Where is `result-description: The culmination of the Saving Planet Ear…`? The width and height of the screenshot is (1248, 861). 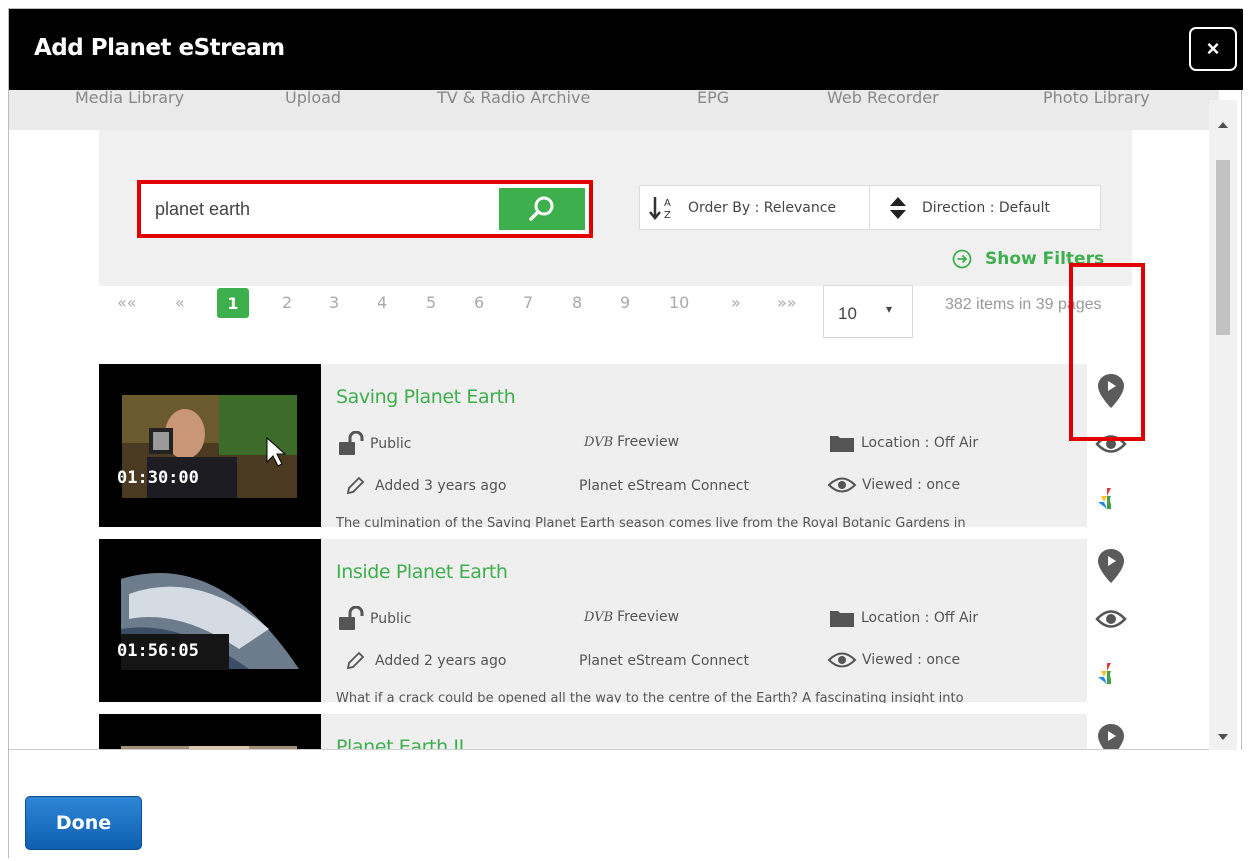 result-description: The culmination of the Saving Planet Ear… is located at coordinates (651, 522).